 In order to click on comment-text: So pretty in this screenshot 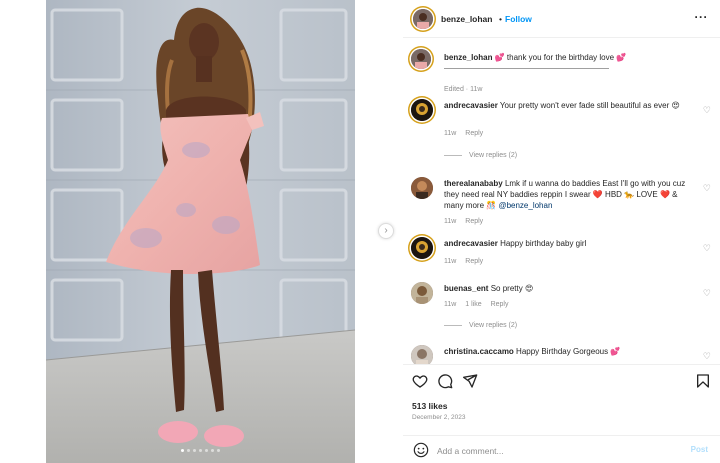, I will do `click(506, 288)`.